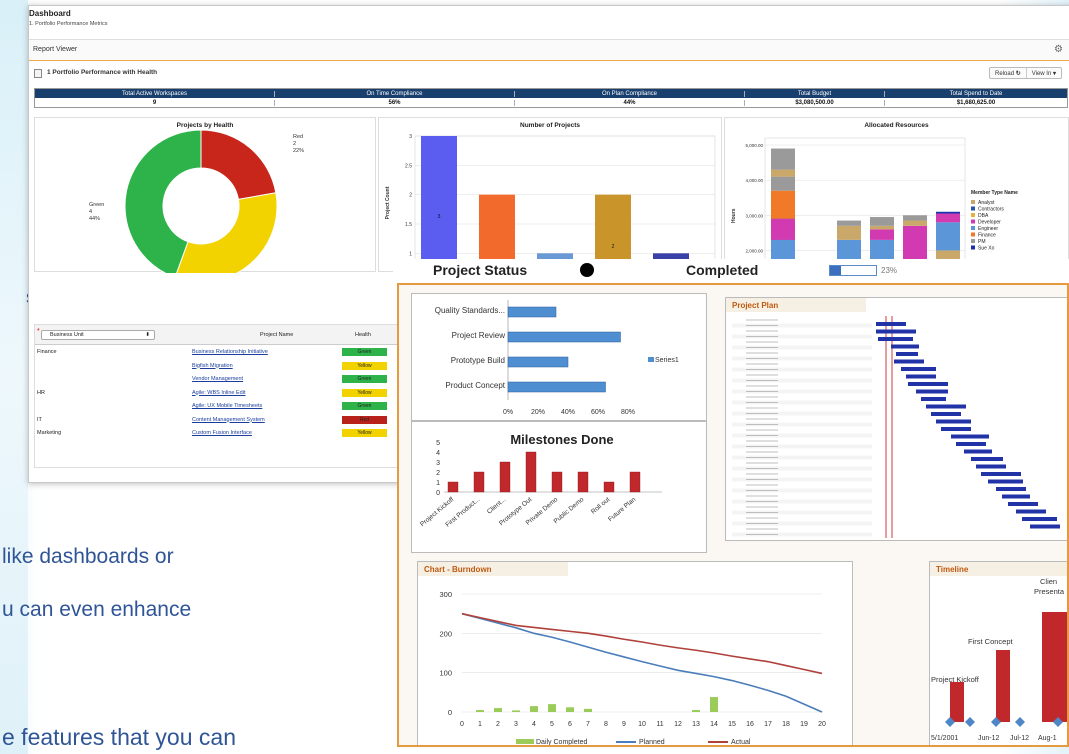 Image resolution: width=1069 pixels, height=754 pixels. I want to click on x-tick-label: 4, so click(534, 724).